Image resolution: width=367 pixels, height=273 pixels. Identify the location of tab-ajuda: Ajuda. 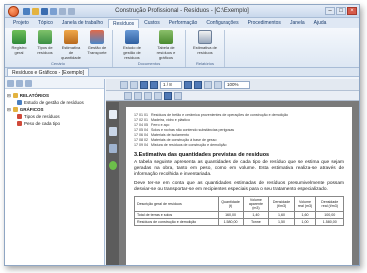
(320, 23).